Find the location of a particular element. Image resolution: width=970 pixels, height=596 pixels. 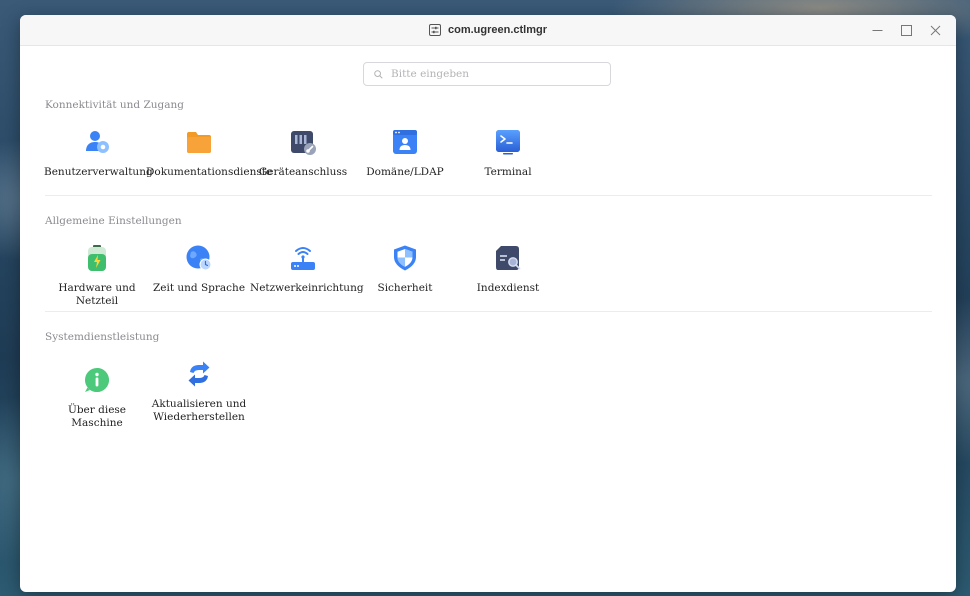

refresh-icon is located at coordinates (199, 374).